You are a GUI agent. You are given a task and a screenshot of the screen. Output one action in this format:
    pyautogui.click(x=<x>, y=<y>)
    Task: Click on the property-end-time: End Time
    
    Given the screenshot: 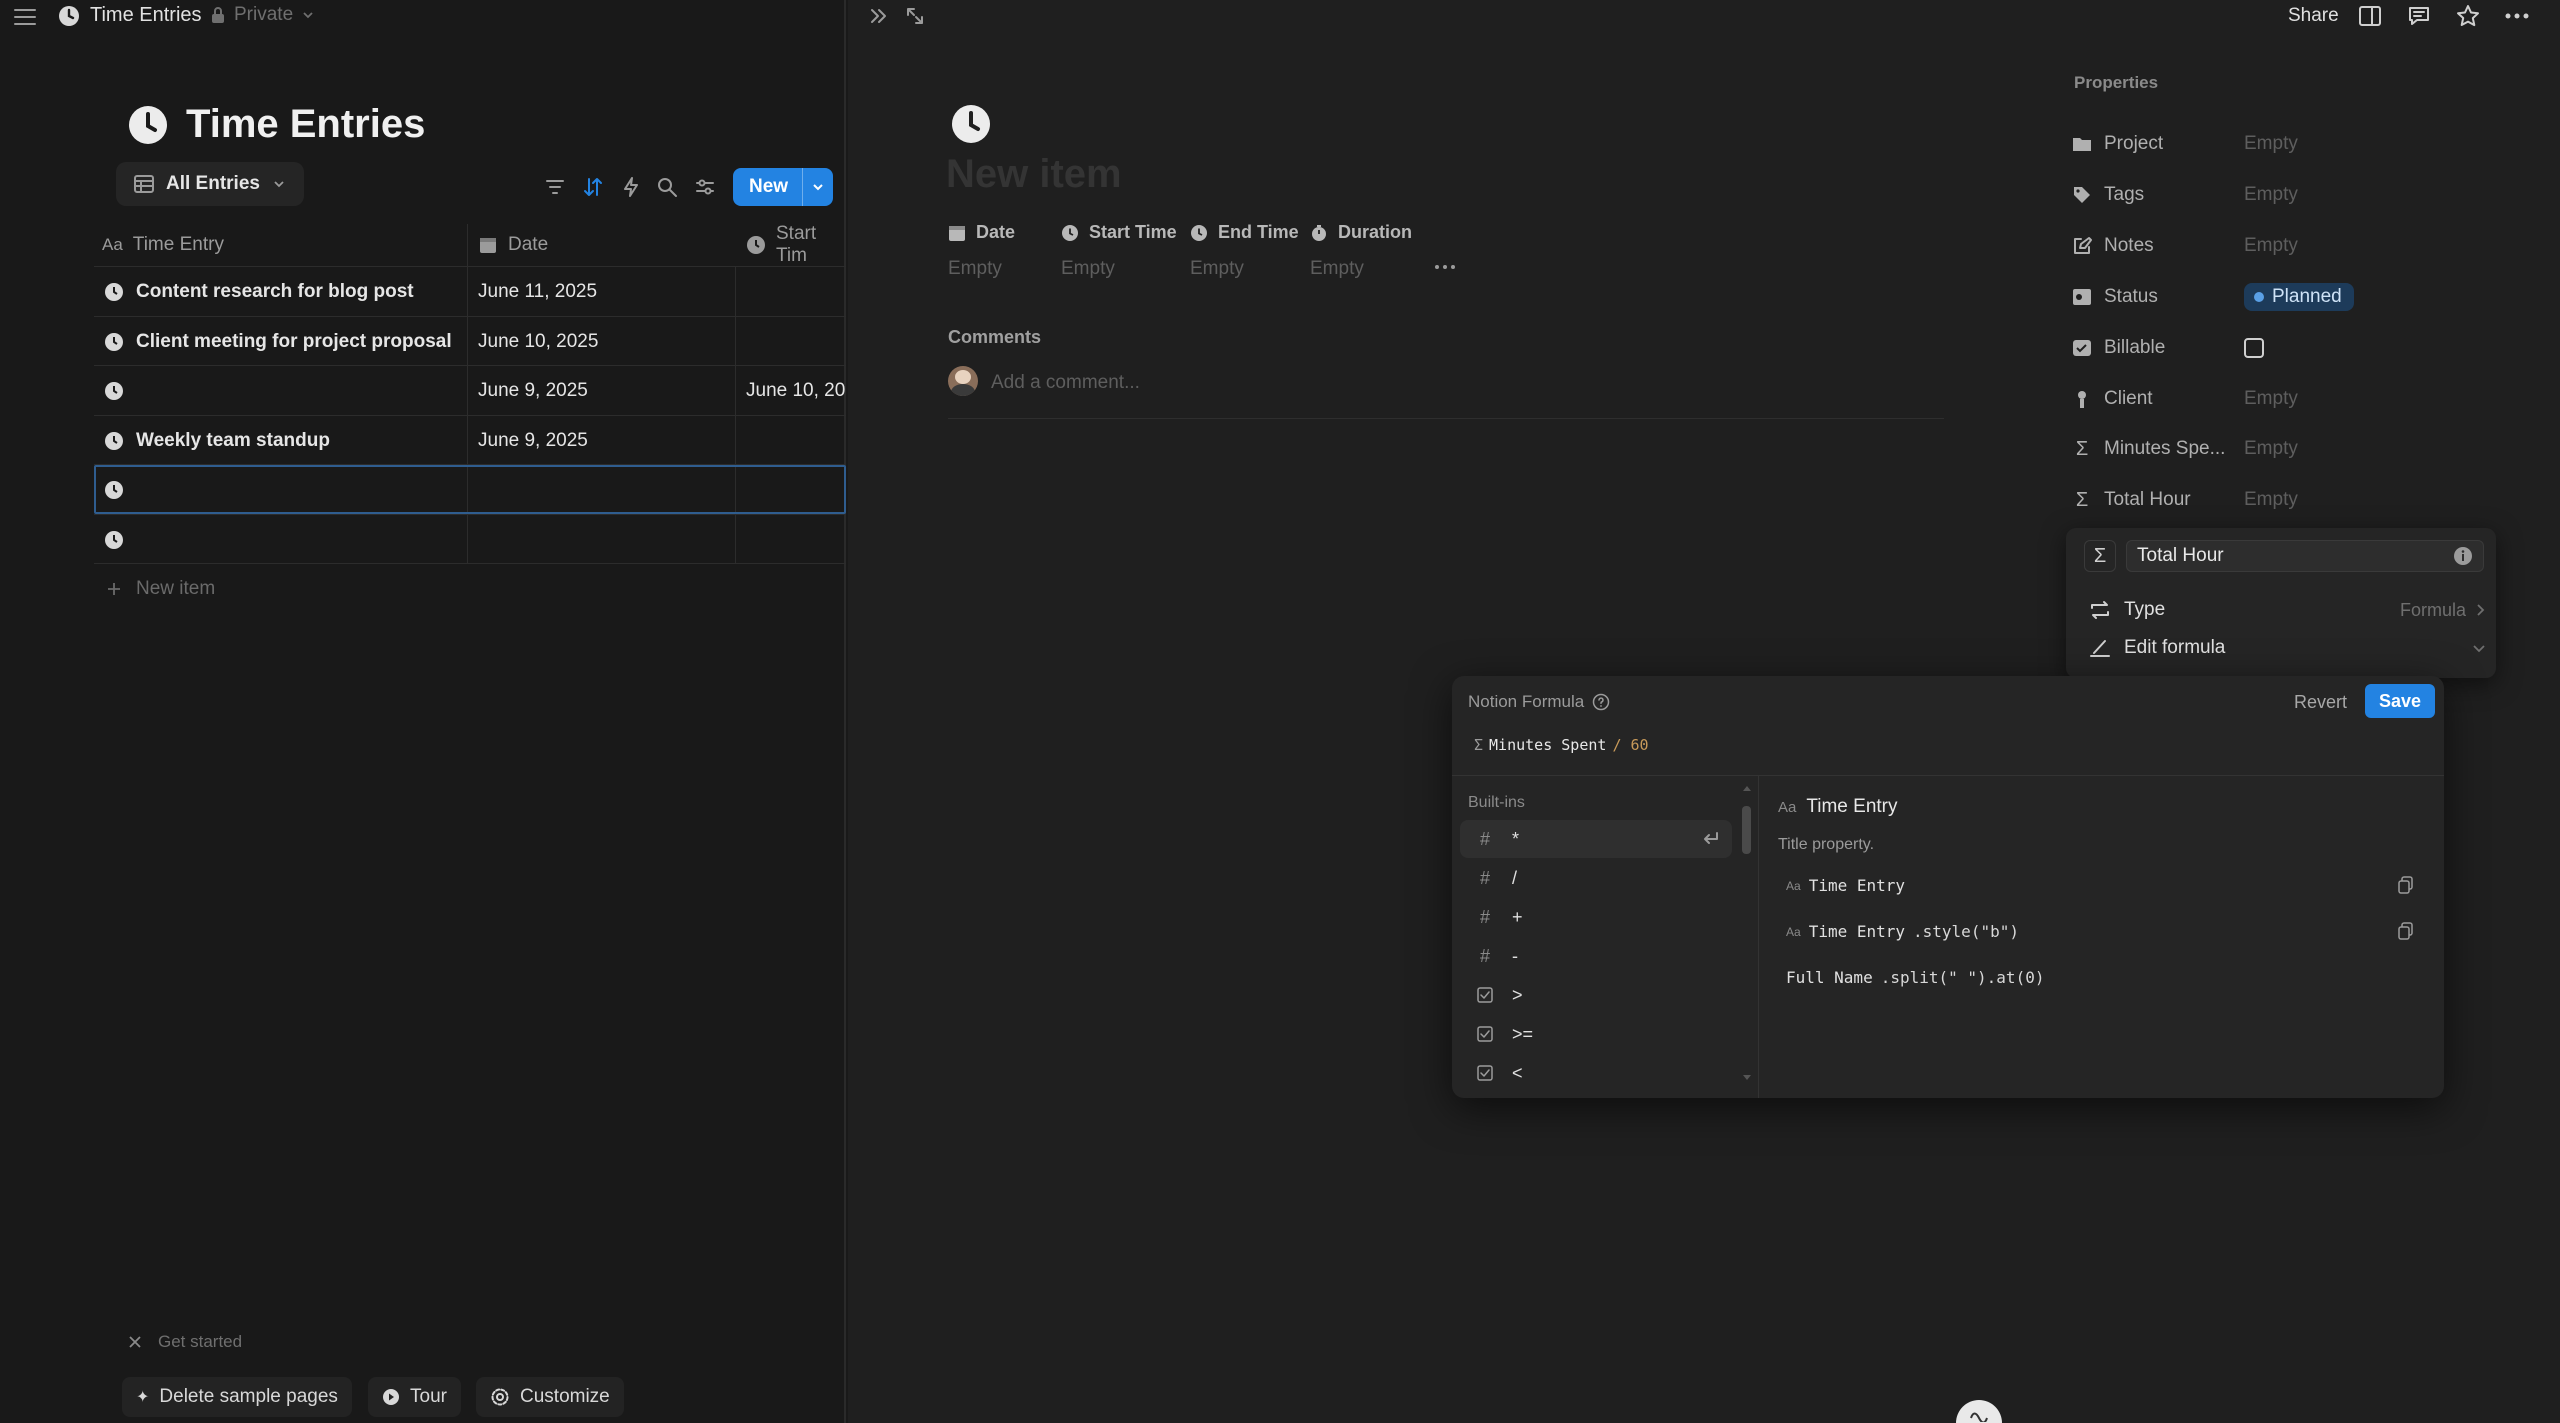 What is the action you would take?
    pyautogui.click(x=1244, y=232)
    